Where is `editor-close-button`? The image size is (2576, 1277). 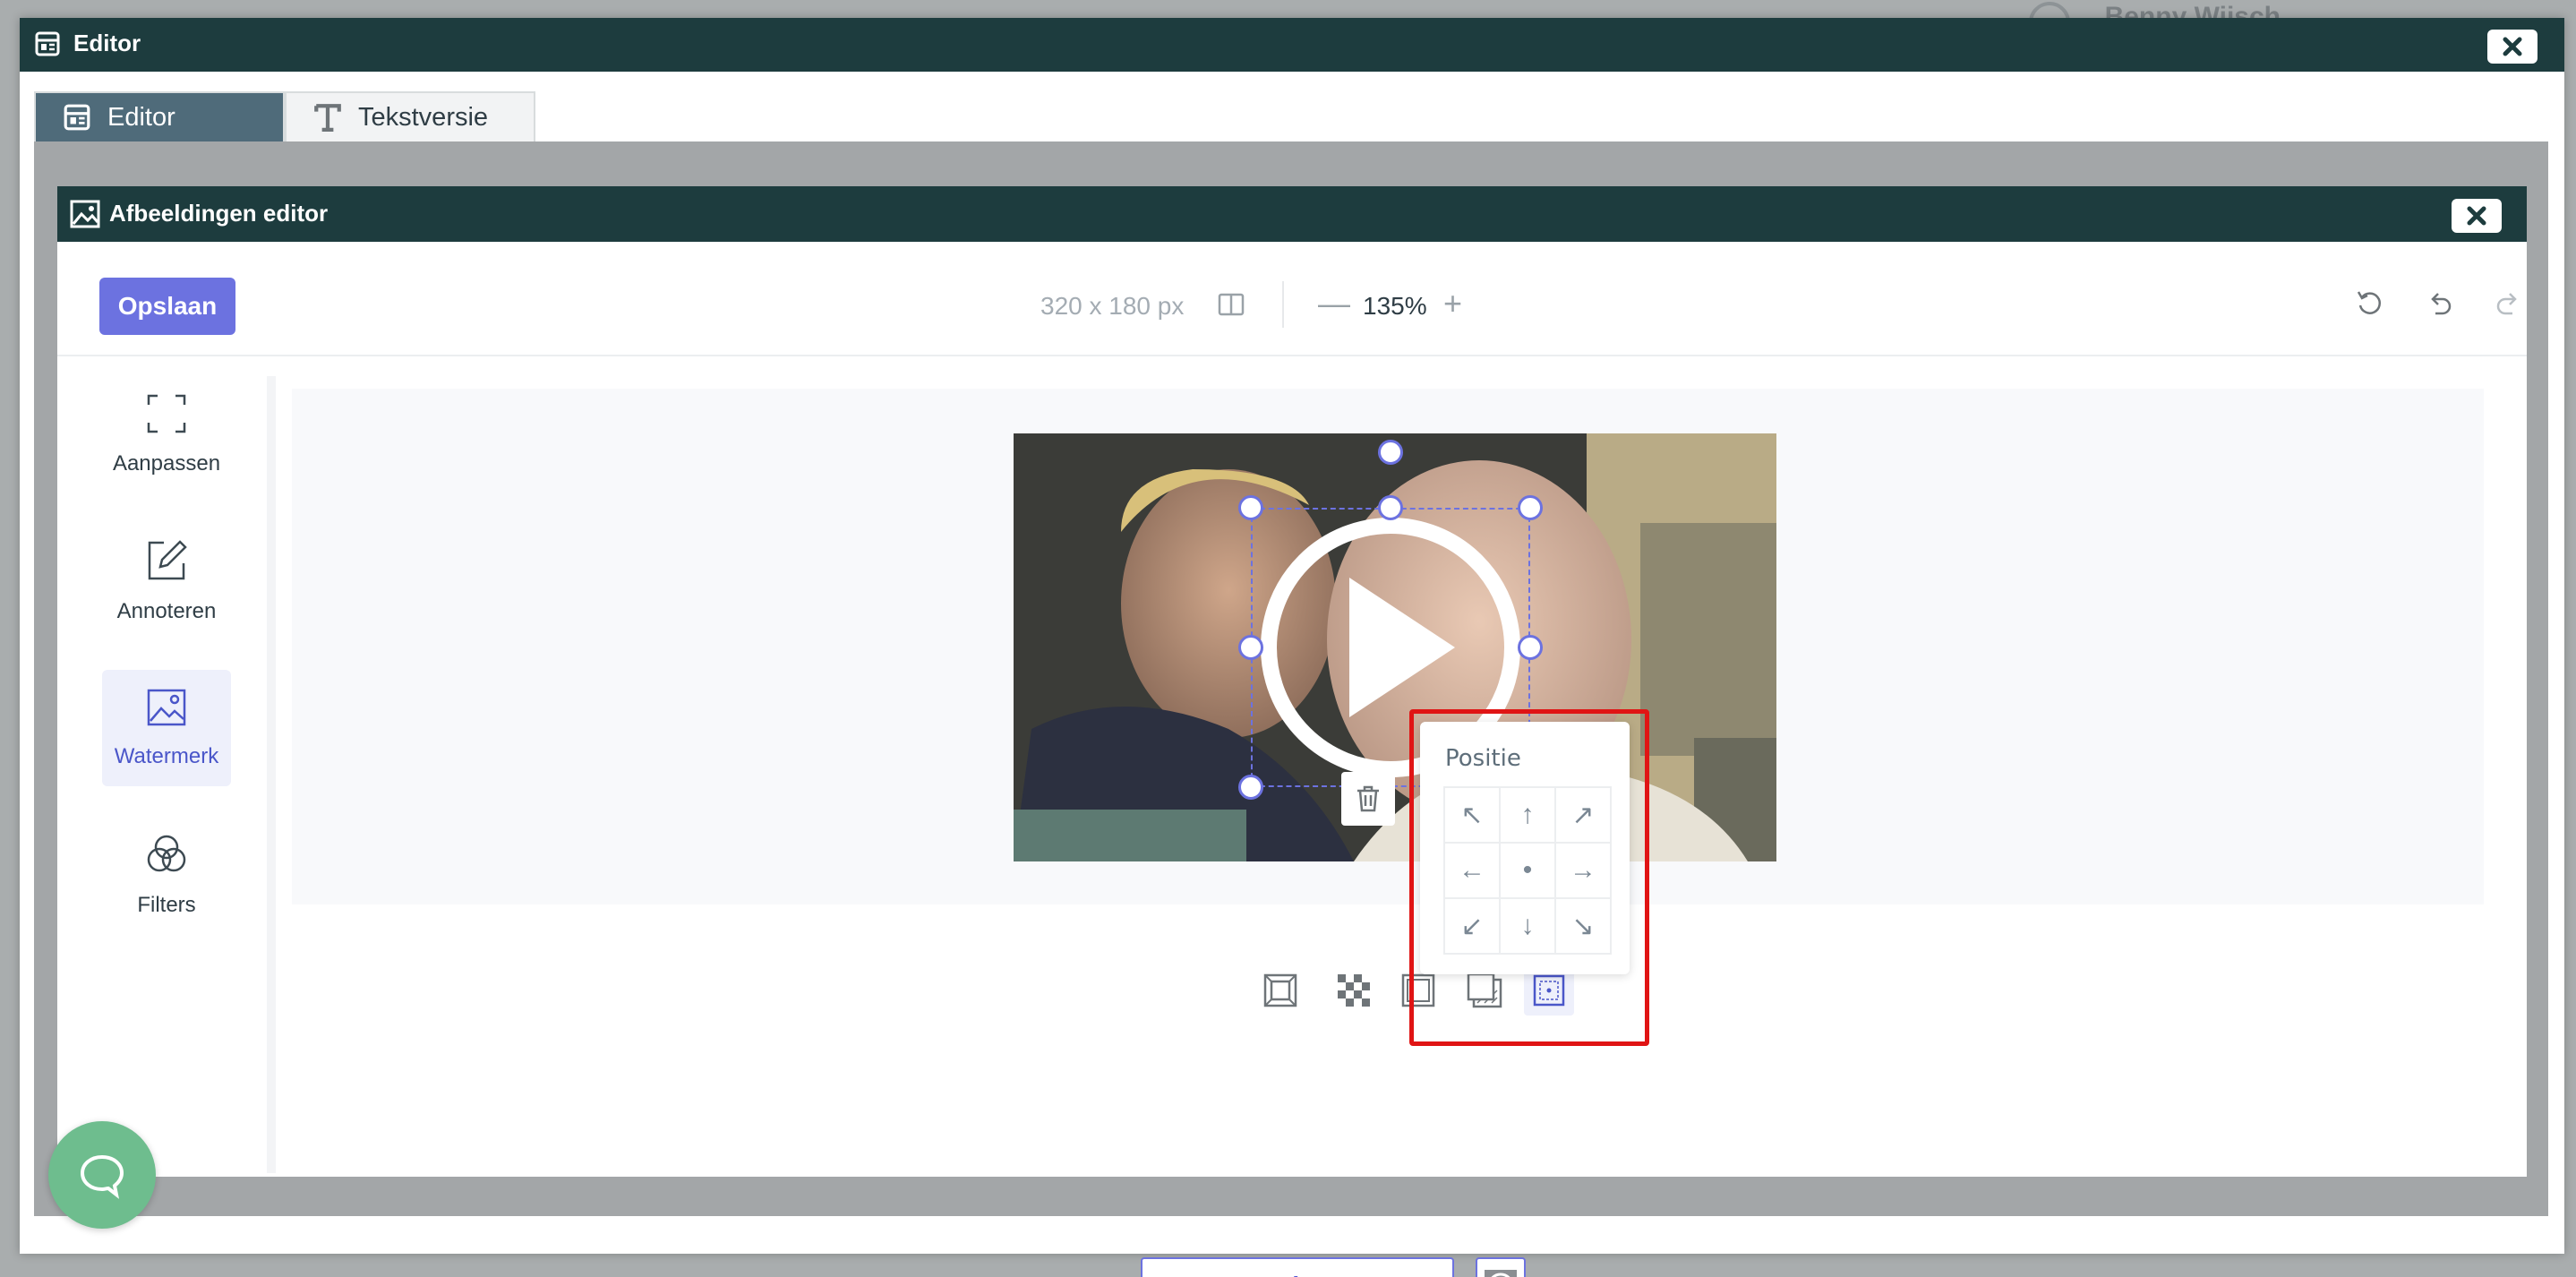
editor-close-button is located at coordinates (2512, 47).